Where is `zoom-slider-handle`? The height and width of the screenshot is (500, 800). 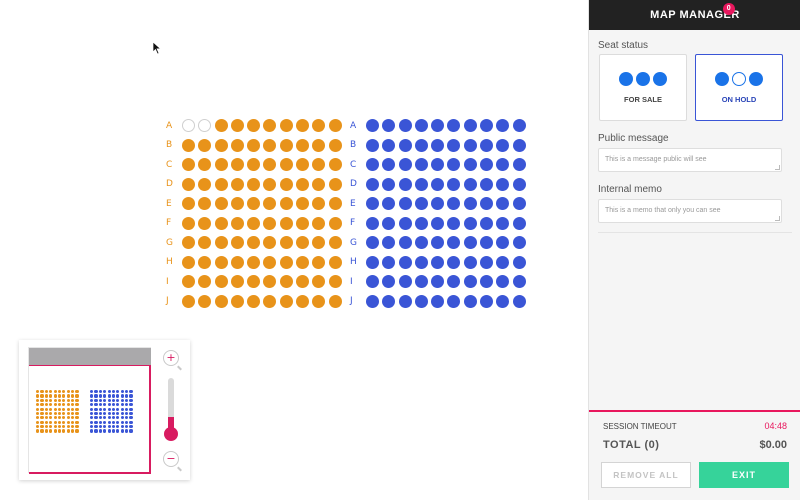 zoom-slider-handle is located at coordinates (171, 434).